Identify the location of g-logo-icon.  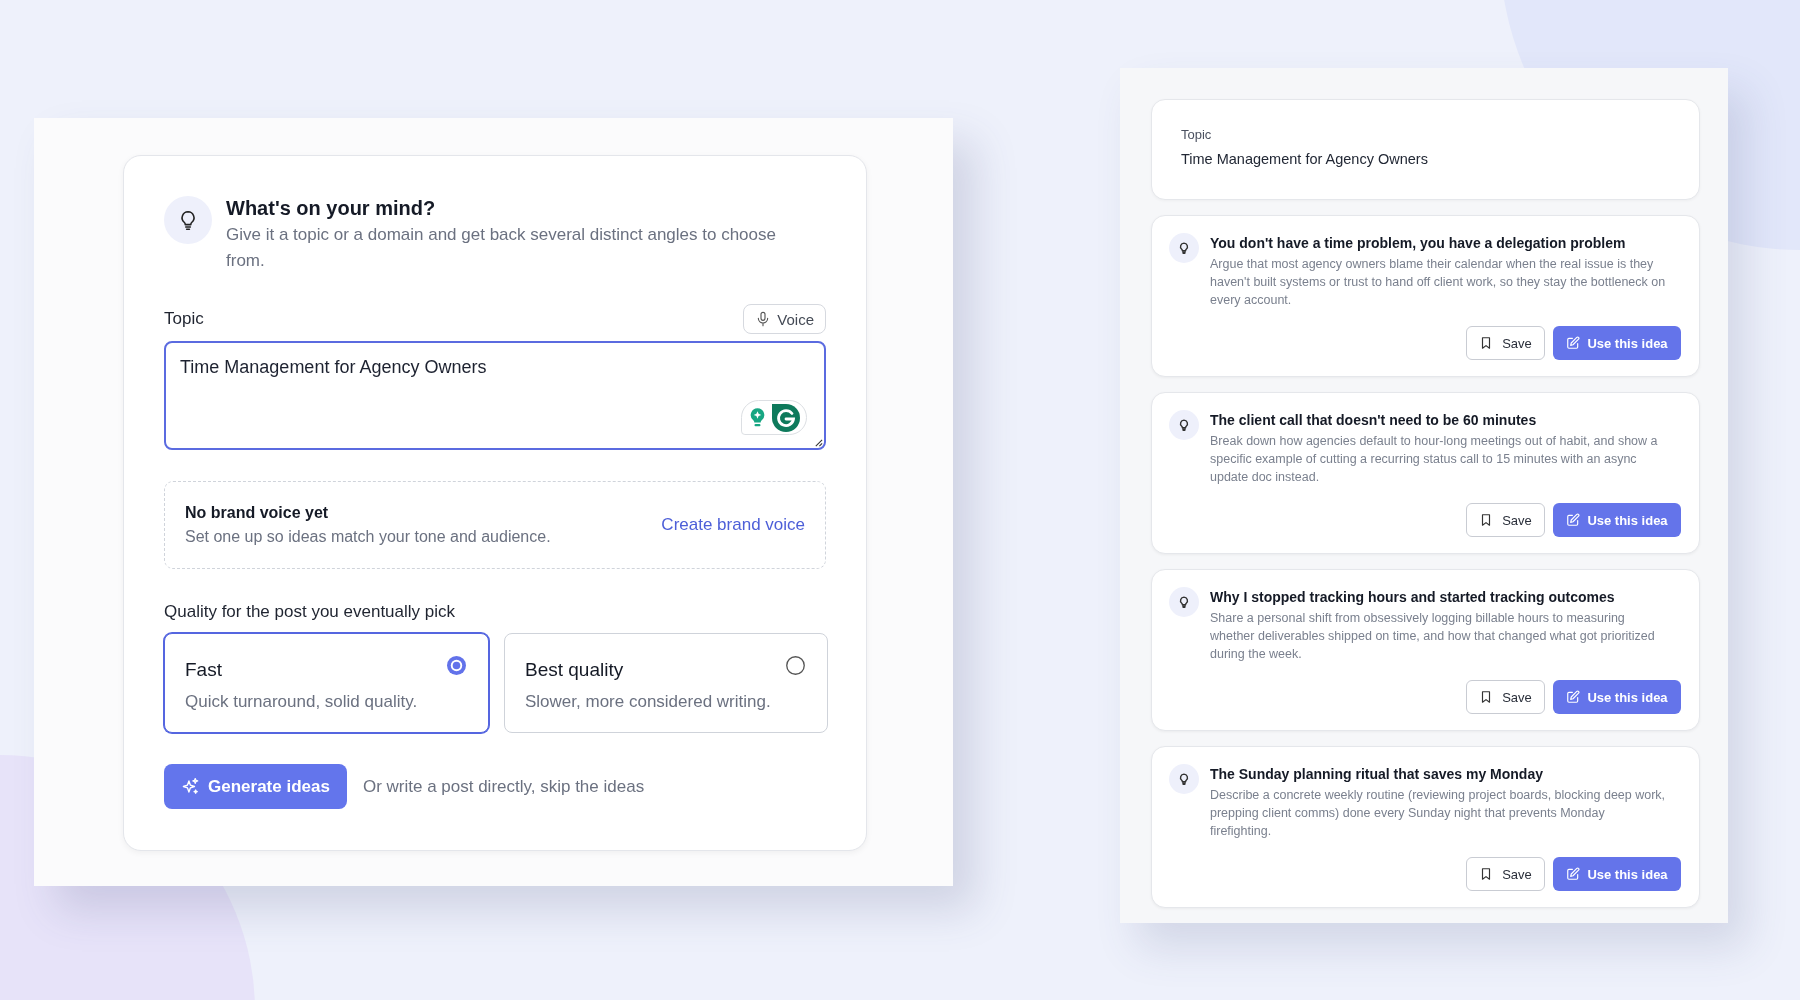
(785, 417).